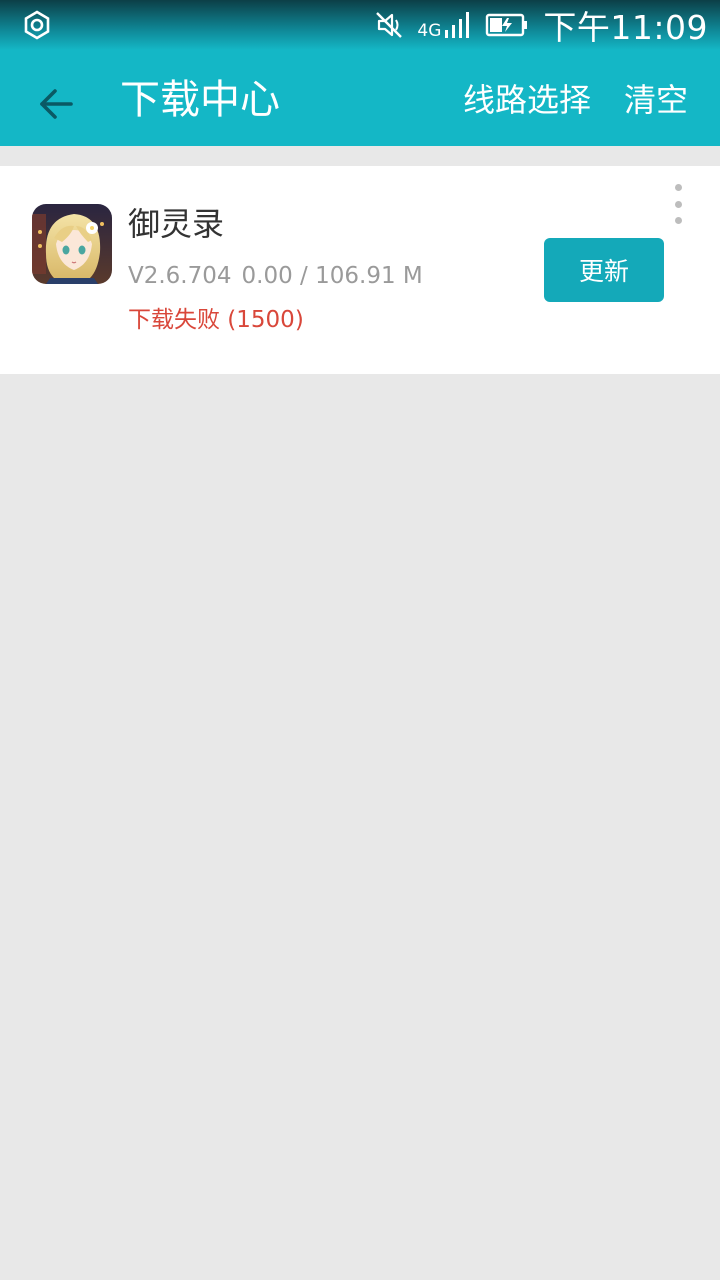 The image size is (720, 1280). I want to click on clear-button: 清空, so click(656, 100).